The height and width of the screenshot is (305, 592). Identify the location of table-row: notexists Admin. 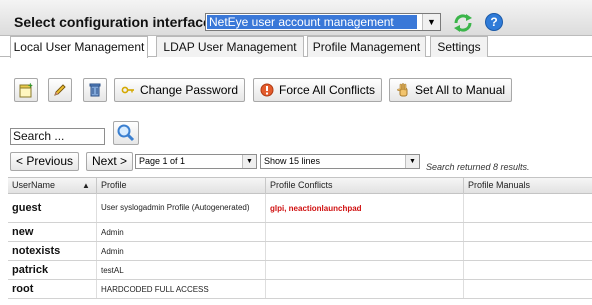
(300, 251).